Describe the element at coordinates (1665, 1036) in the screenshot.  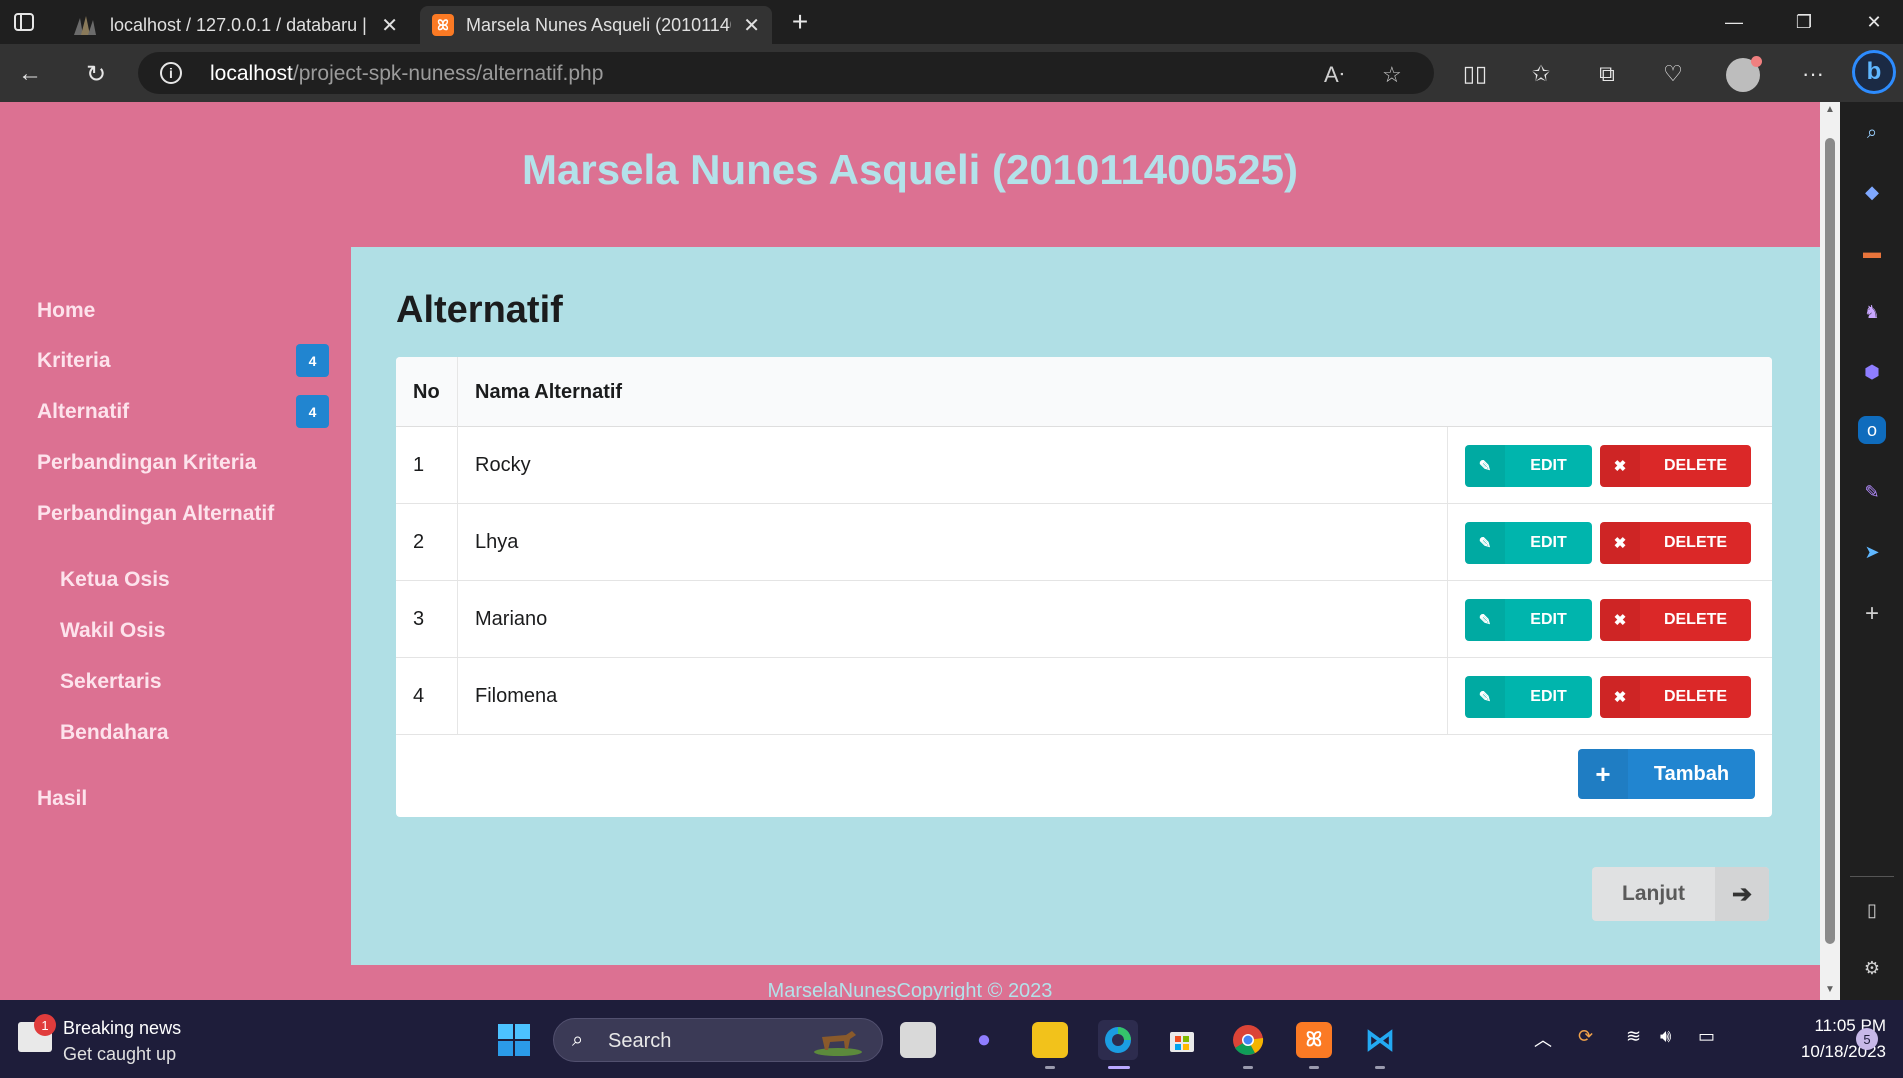
I see `volume-icon: 🔊︎` at that location.